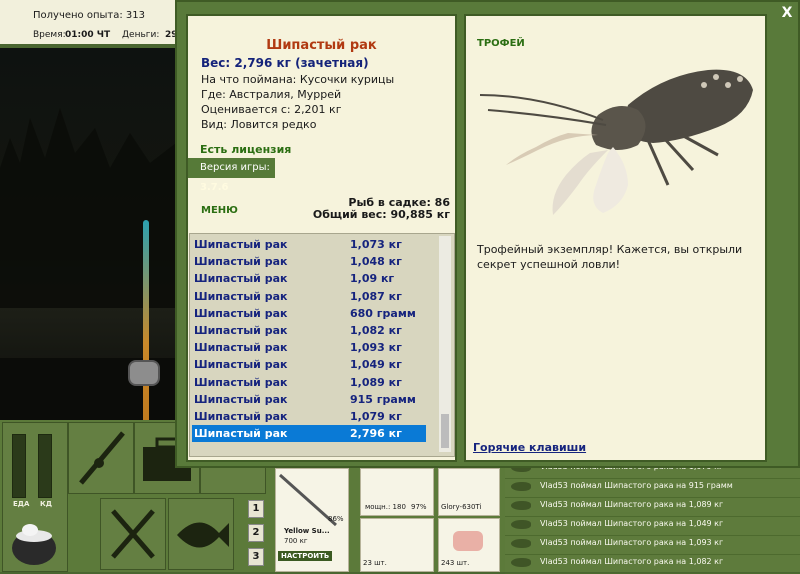 The width and height of the screenshot is (800, 574). Describe the element at coordinates (256, 533) in the screenshot. I see `slot-button-2: 2` at that location.